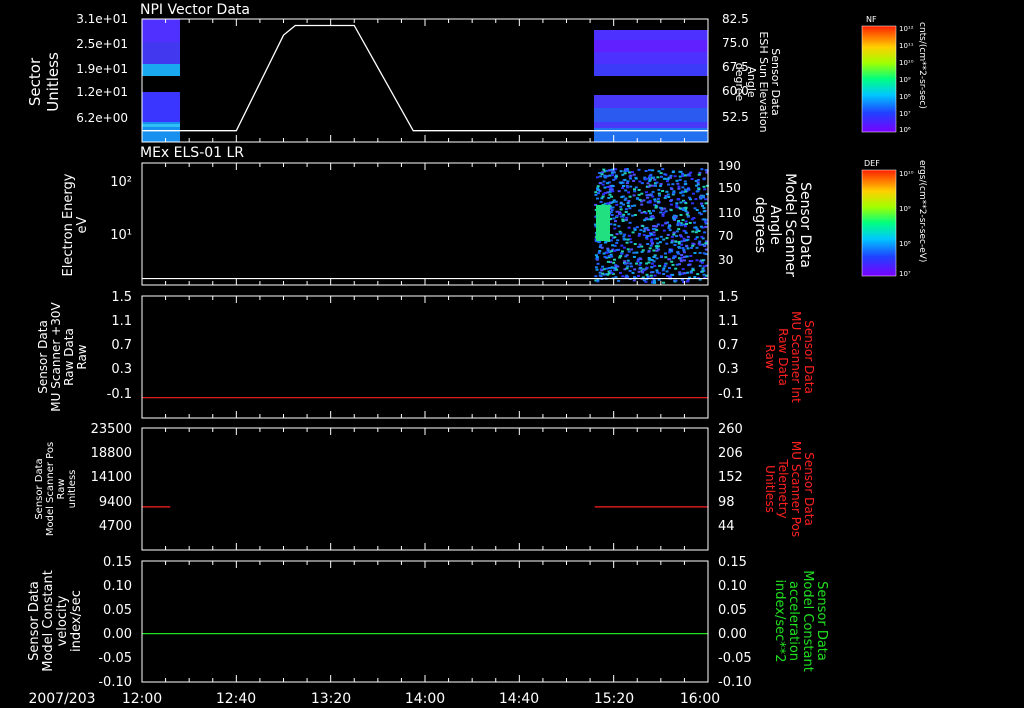  Describe the element at coordinates (117, 634) in the screenshot. I see `tick-label: 0.00` at that location.